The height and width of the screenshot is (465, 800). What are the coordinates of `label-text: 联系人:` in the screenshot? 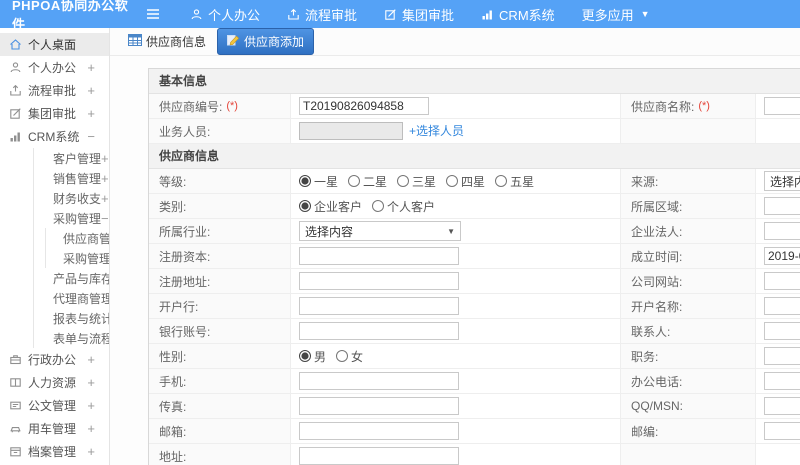 It's located at (651, 331).